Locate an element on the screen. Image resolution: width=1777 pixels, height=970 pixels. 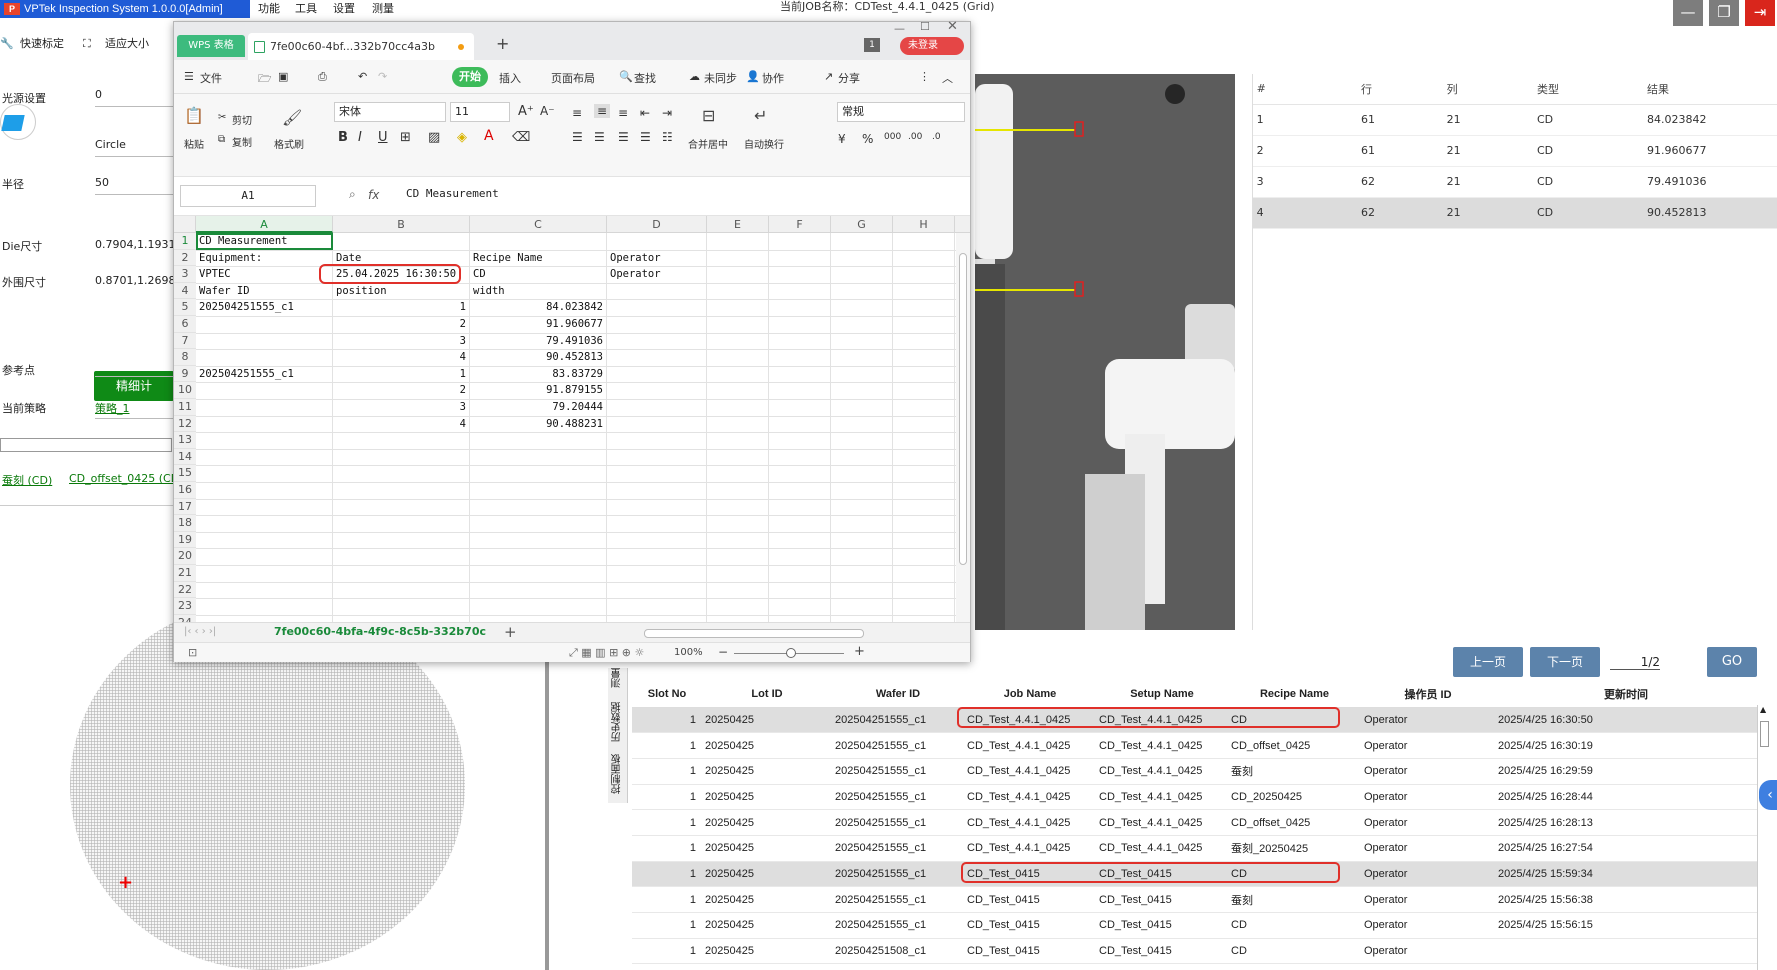
fx-icon: fx is located at coordinates (373, 195).